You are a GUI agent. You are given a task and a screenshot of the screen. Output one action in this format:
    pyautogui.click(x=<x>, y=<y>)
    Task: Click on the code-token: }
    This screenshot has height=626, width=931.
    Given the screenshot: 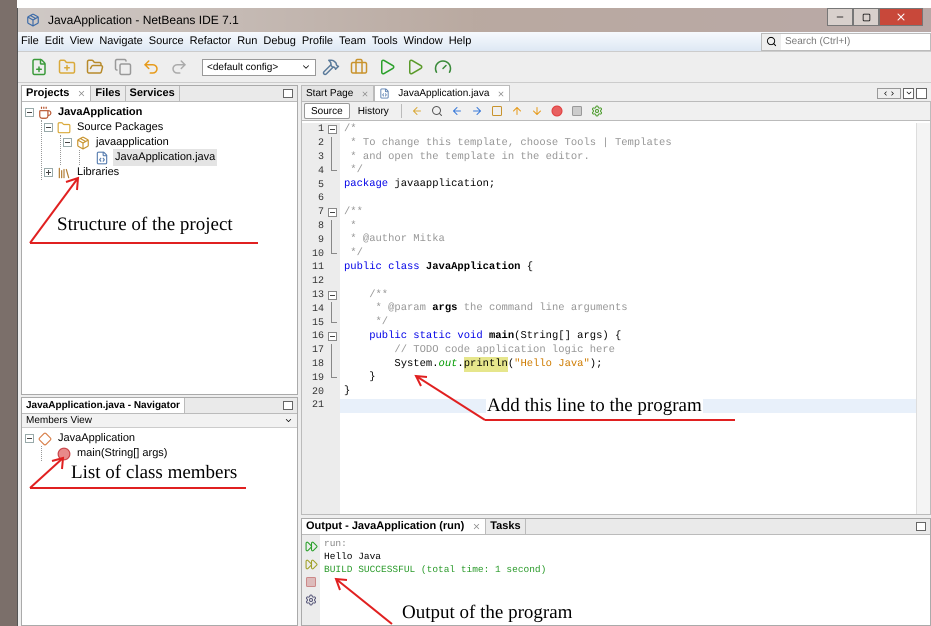 What is the action you would take?
    pyautogui.click(x=372, y=378)
    